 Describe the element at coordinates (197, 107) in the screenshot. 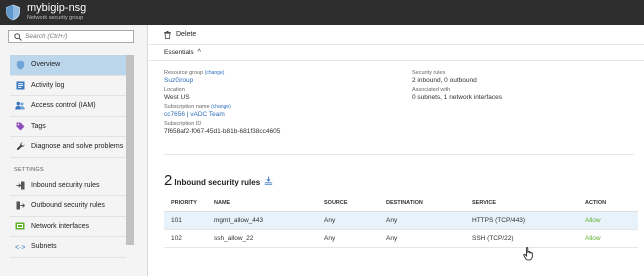

I see `subscription-name-label: Subscription name (change)` at that location.